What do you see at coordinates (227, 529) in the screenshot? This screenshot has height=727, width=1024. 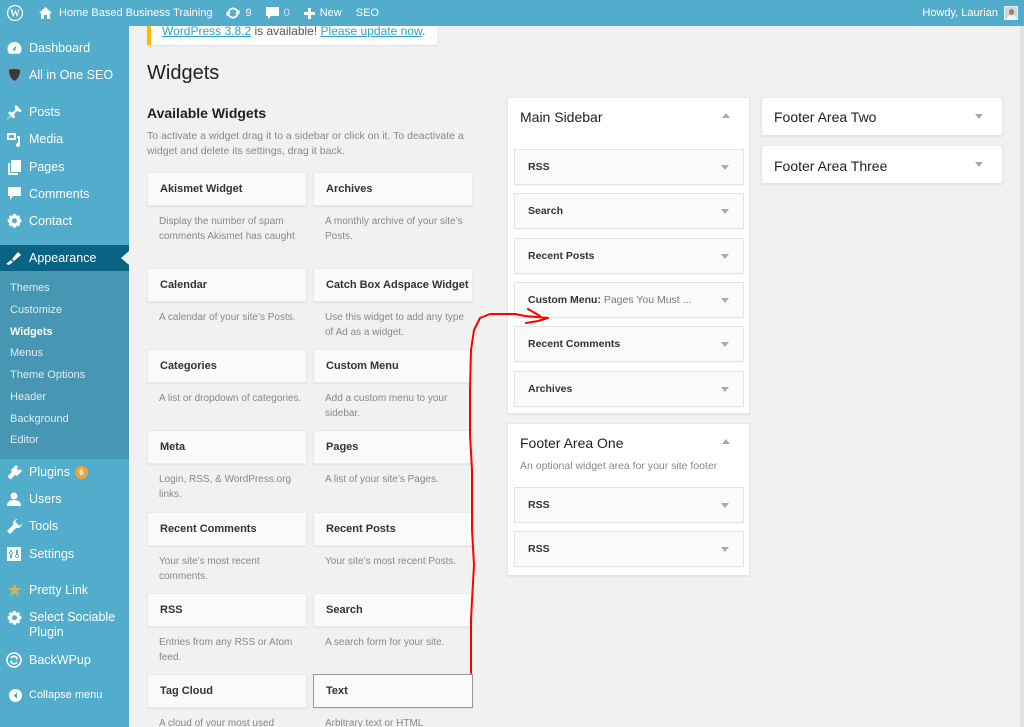 I see `available-widget: Recent Comments` at bounding box center [227, 529].